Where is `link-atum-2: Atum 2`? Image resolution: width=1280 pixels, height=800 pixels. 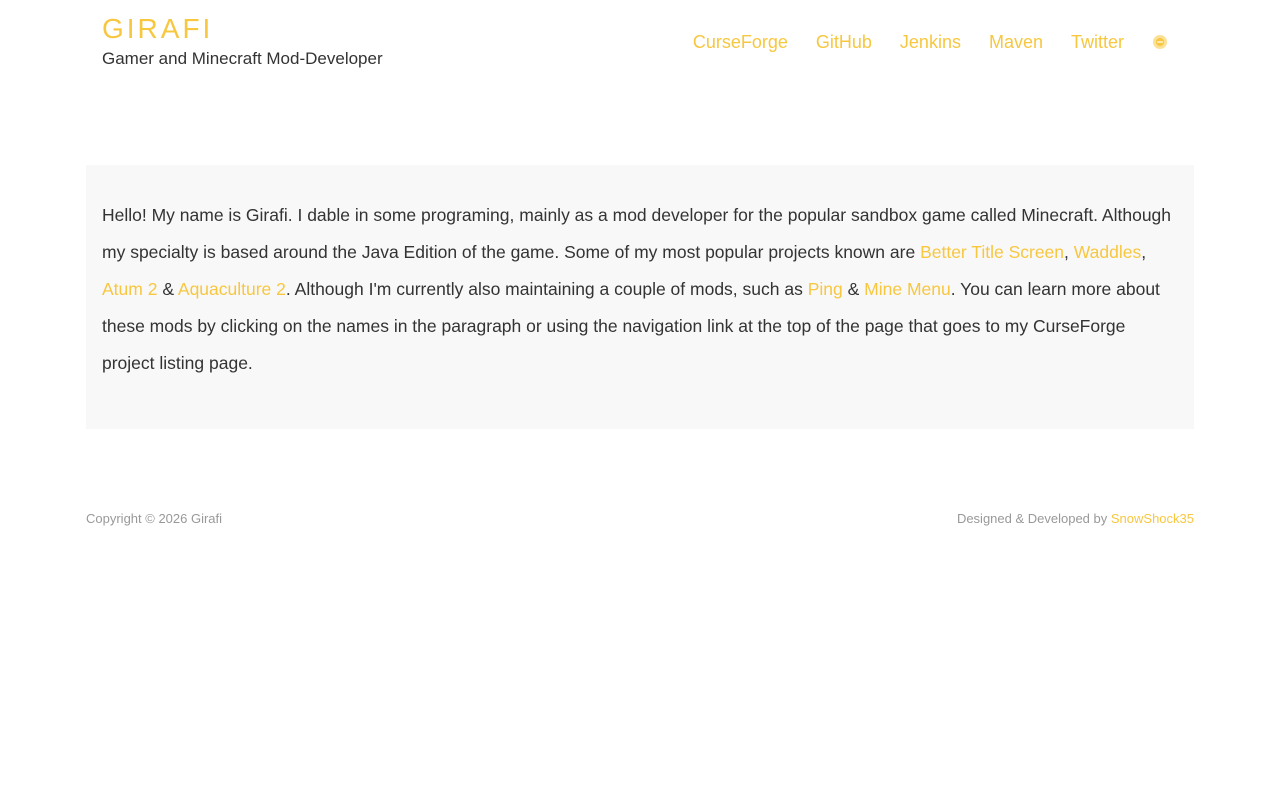 link-atum-2: Atum 2 is located at coordinates (129, 289).